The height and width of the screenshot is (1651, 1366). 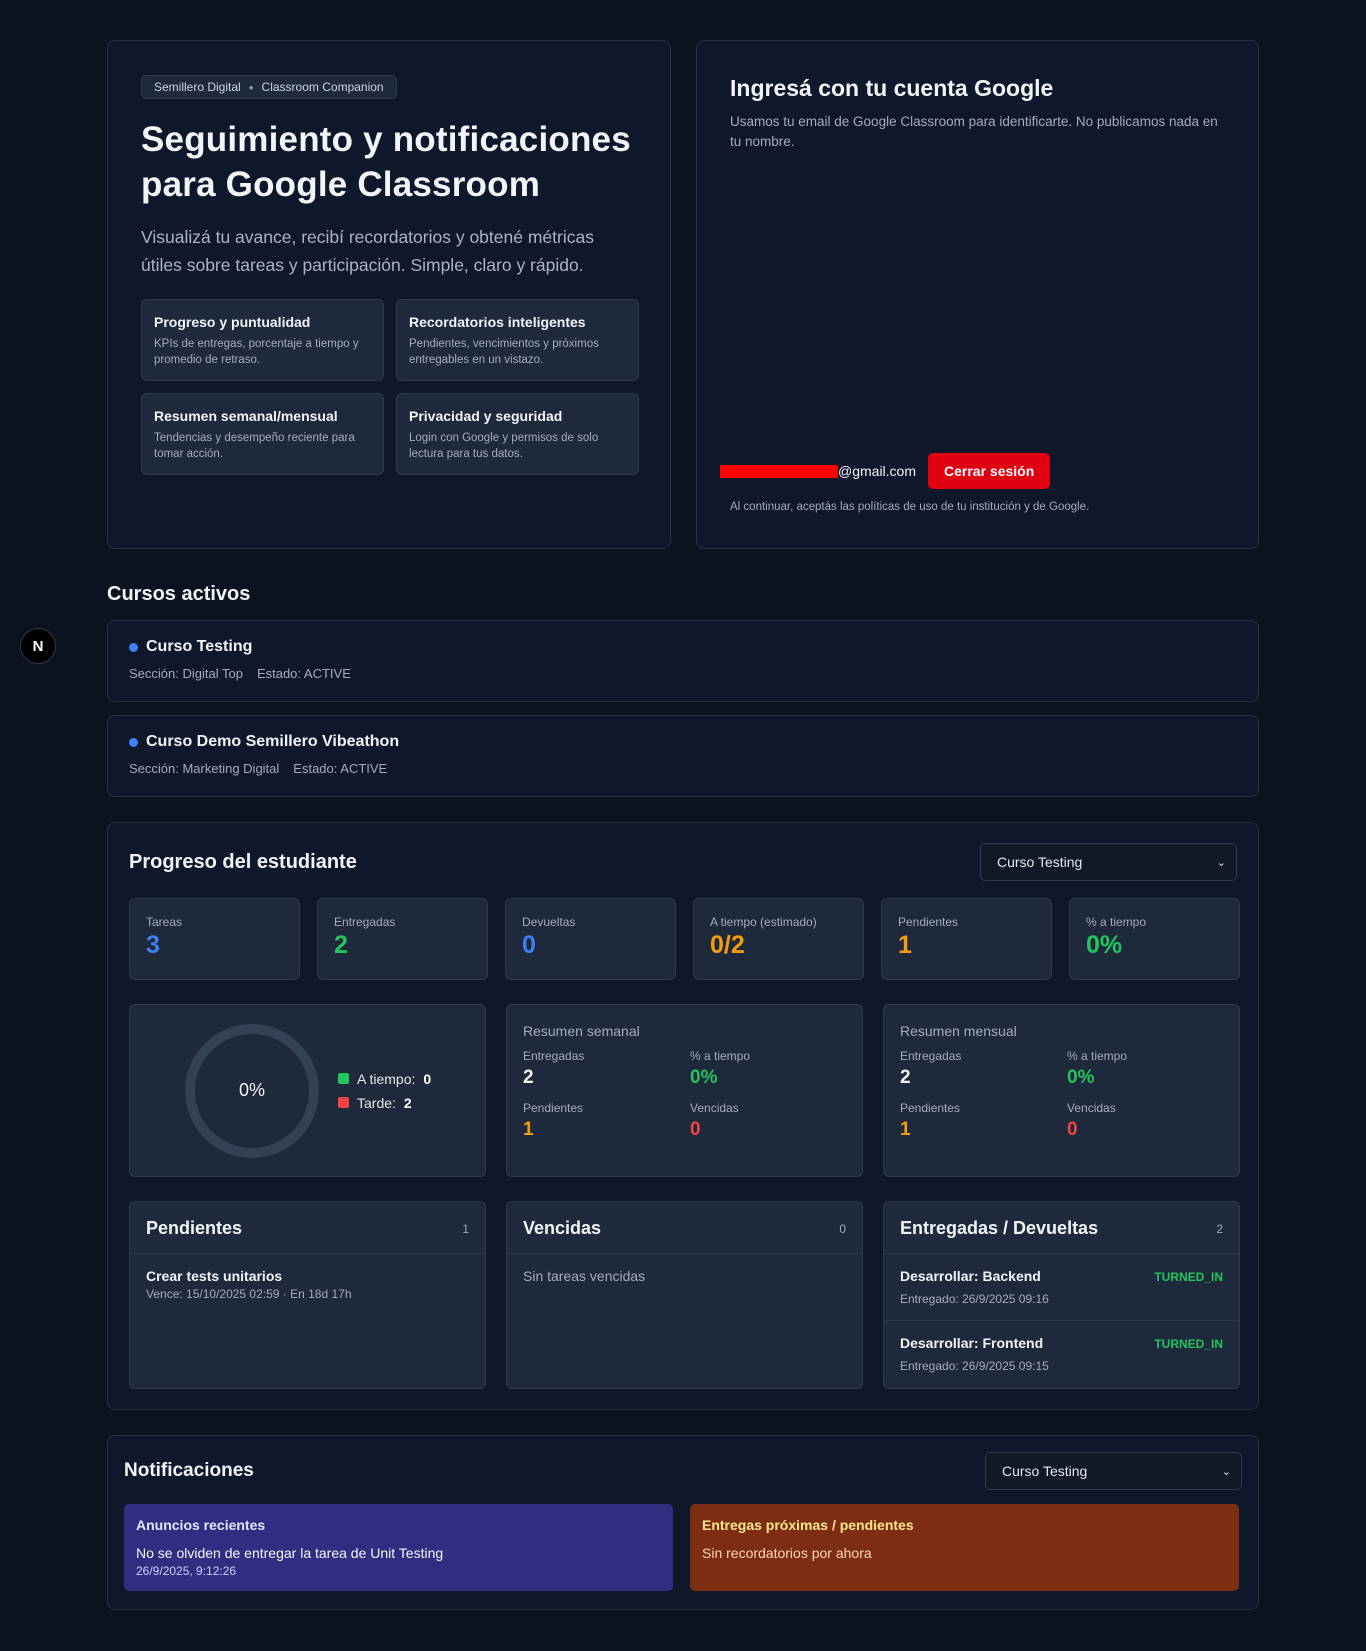 What do you see at coordinates (529, 945) in the screenshot?
I see `kpi-value: 0` at bounding box center [529, 945].